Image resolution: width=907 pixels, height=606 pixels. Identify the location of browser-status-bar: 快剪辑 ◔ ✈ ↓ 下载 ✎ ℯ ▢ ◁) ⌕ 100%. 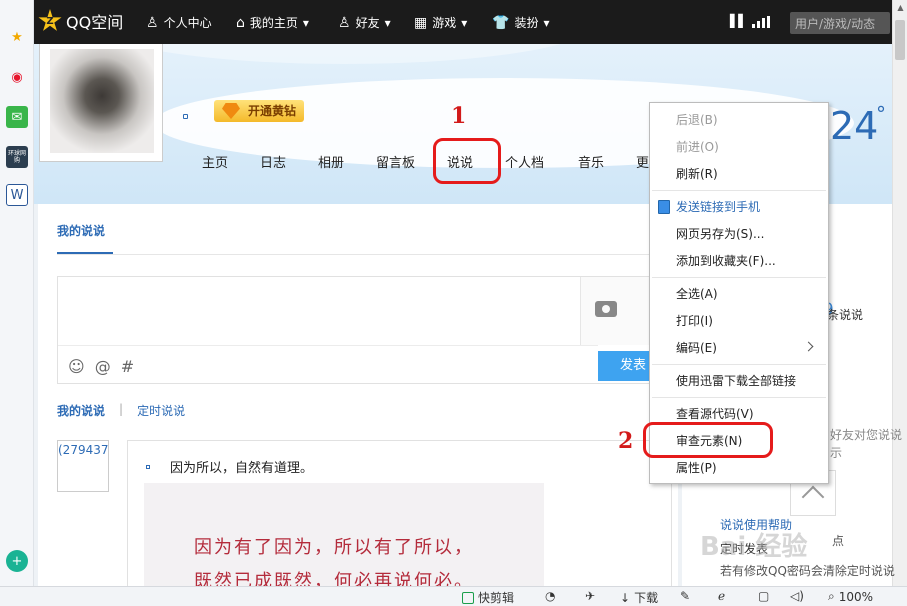
(453, 596).